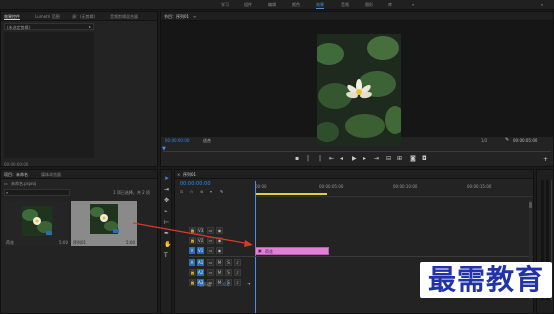  I want to click on extract-icon: ⊞, so click(399, 159).